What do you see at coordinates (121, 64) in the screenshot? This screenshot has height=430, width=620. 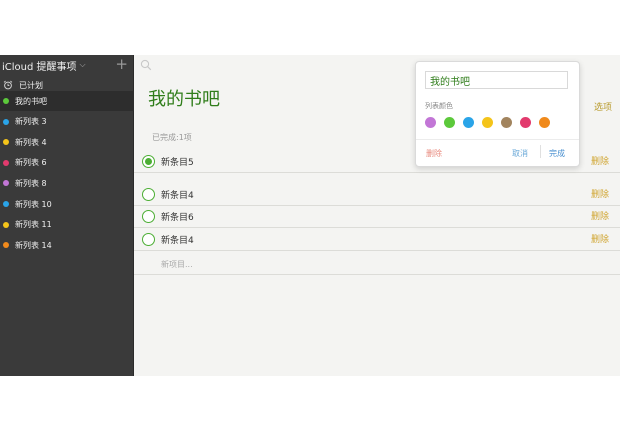 I see `add-list-button: +` at bounding box center [121, 64].